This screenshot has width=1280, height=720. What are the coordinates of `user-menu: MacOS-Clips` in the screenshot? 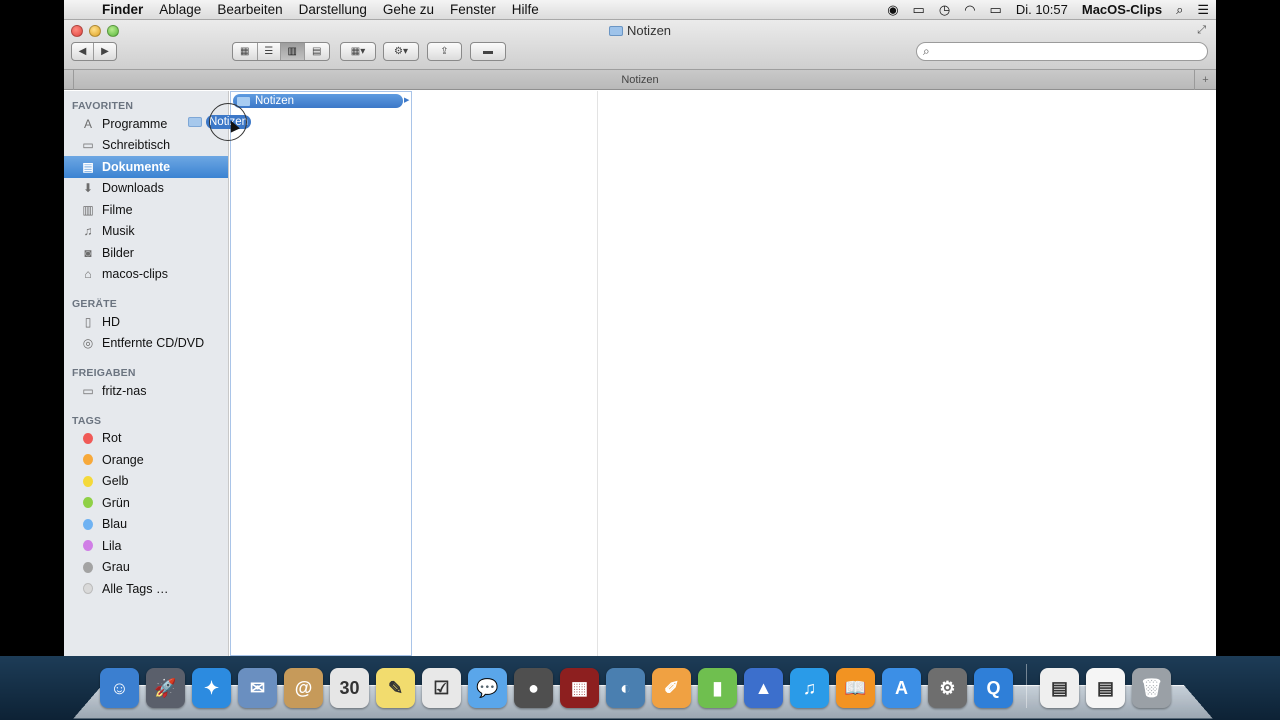 It's located at (1122, 9).